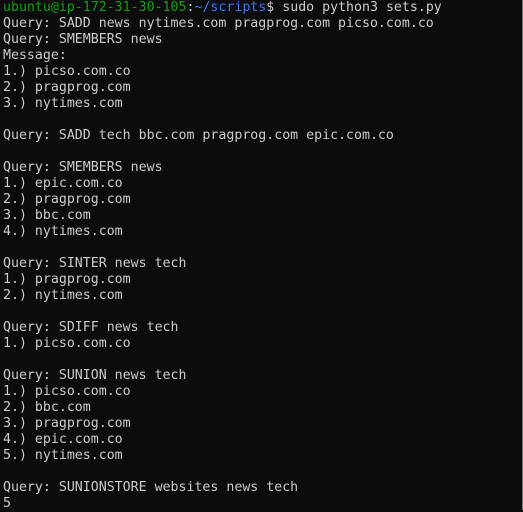  I want to click on prompt-dollar: $, so click(274, 7).